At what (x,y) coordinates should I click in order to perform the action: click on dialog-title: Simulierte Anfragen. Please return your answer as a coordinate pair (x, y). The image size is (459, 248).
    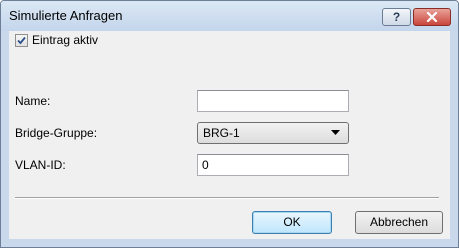
    Looking at the image, I should click on (66, 15).